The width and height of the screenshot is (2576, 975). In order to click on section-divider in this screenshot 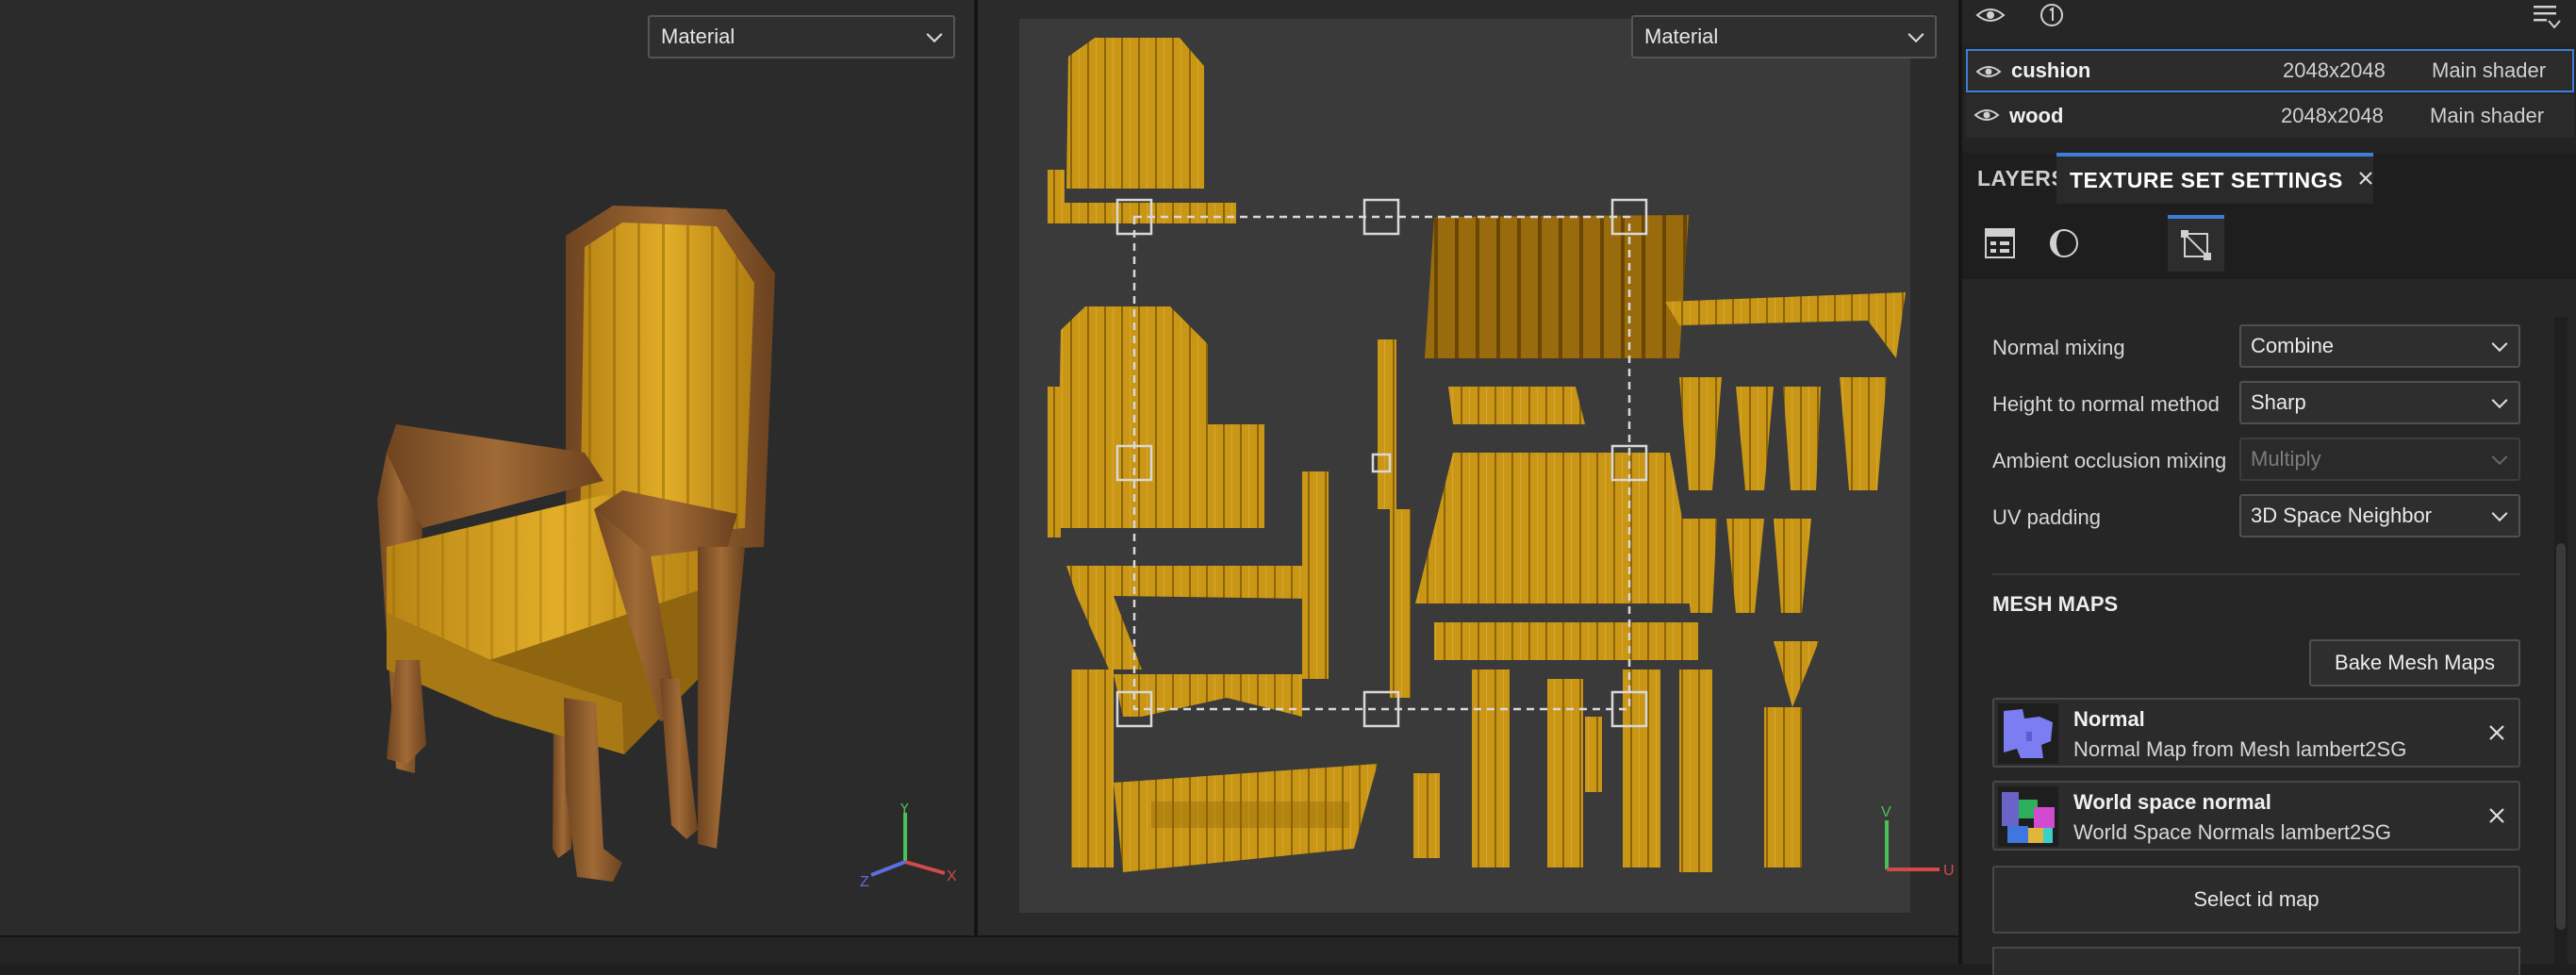, I will do `click(2256, 574)`.